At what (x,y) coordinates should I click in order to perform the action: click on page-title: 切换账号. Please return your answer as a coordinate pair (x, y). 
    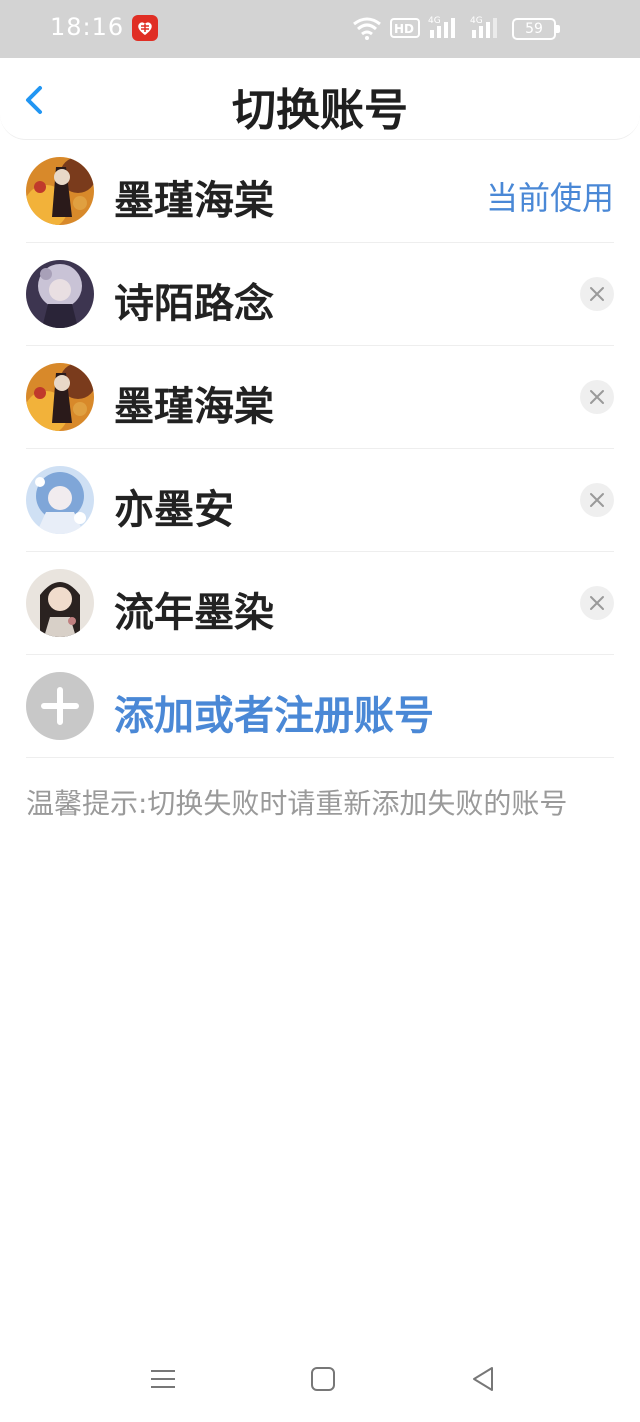
    Looking at the image, I should click on (320, 110).